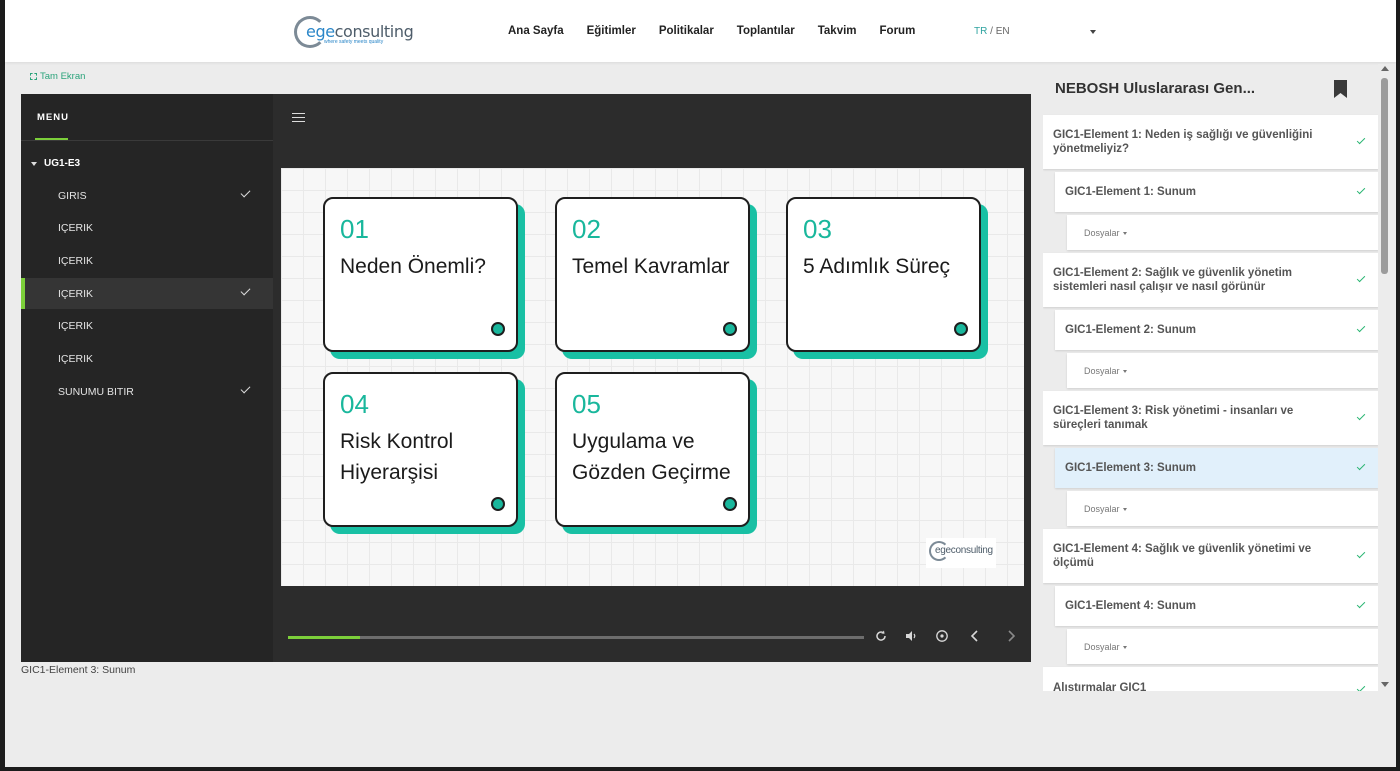 The image size is (1400, 771). I want to click on nav-forum: Forum, so click(898, 31).